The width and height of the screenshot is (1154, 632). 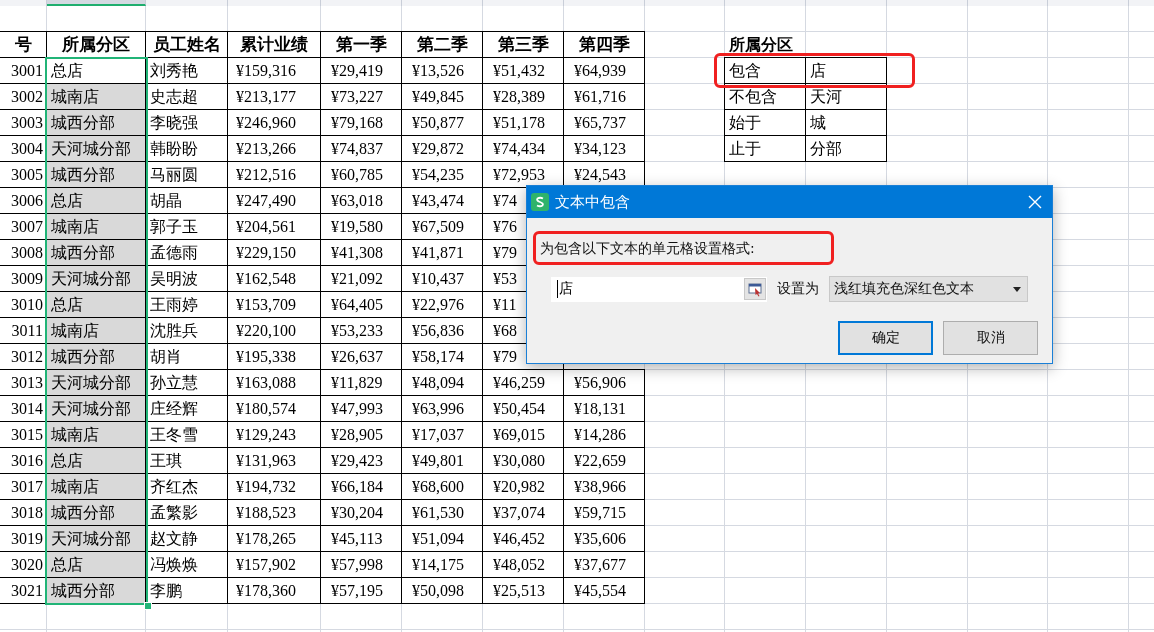 What do you see at coordinates (604, 539) in the screenshot?
I see `table-cell: ¥35,606` at bounding box center [604, 539].